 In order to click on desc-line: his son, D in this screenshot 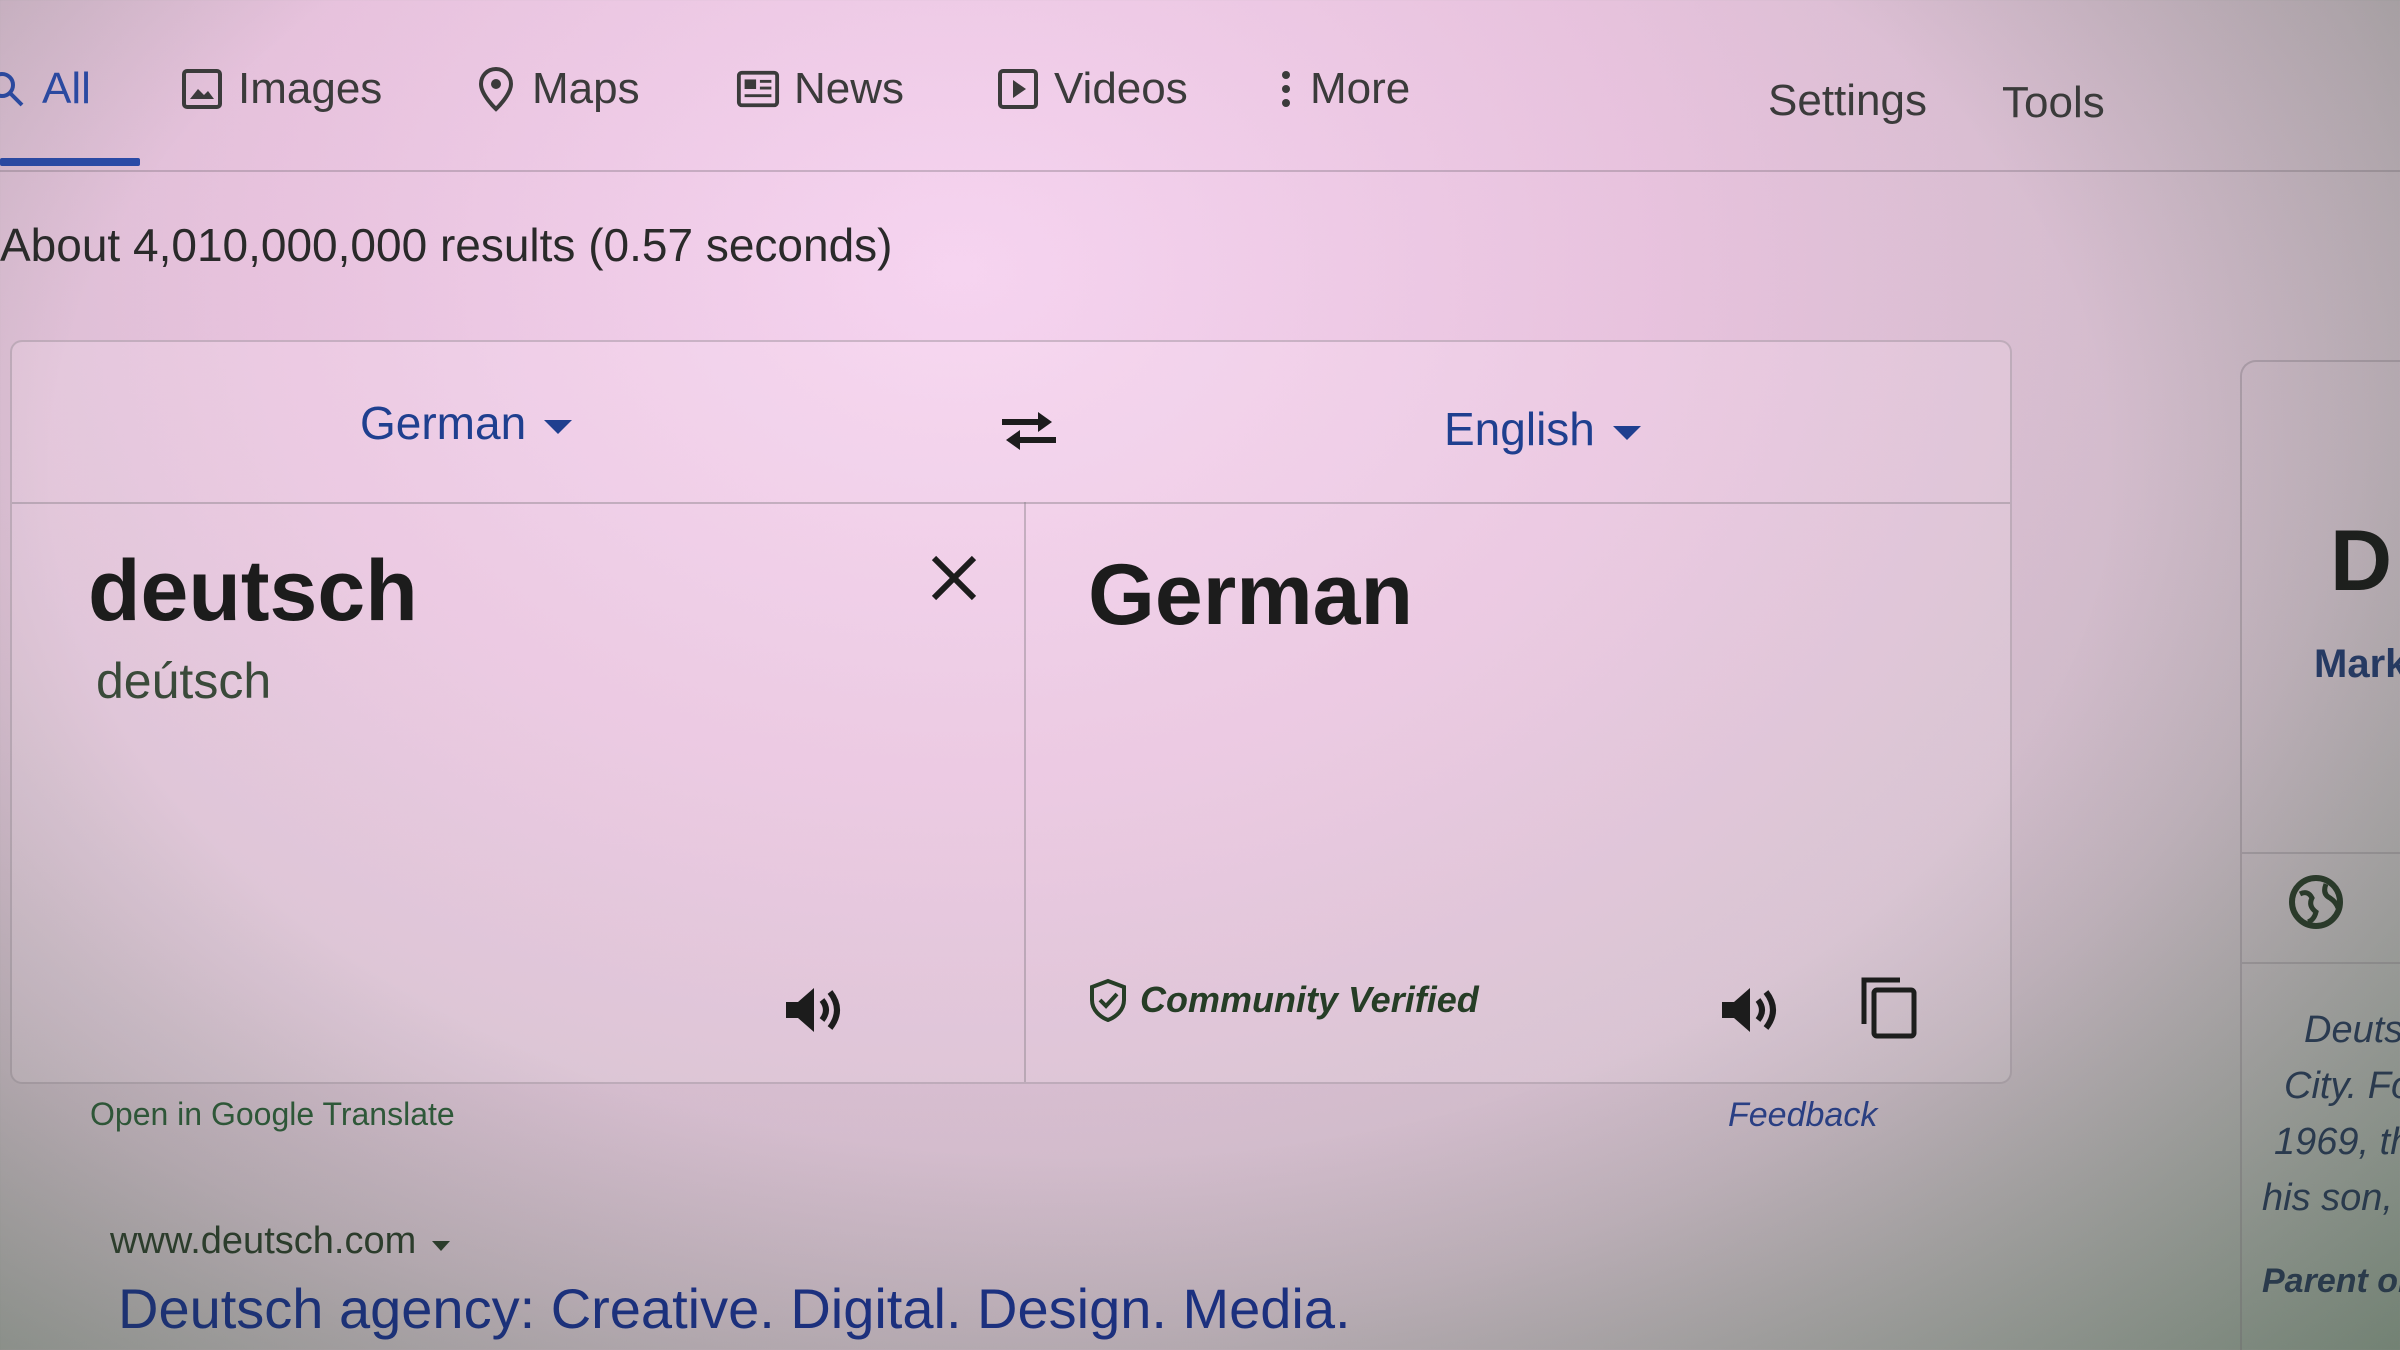, I will do `click(2331, 1198)`.